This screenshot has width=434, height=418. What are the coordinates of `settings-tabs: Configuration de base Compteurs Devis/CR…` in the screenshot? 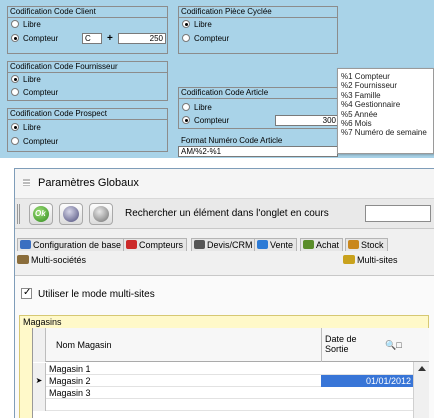 It's located at (224, 252).